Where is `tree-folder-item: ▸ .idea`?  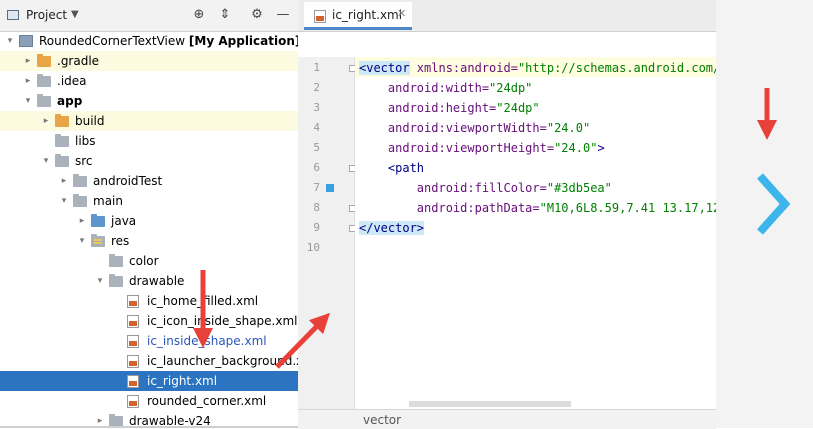 tree-folder-item: ▸ .idea is located at coordinates (149, 81).